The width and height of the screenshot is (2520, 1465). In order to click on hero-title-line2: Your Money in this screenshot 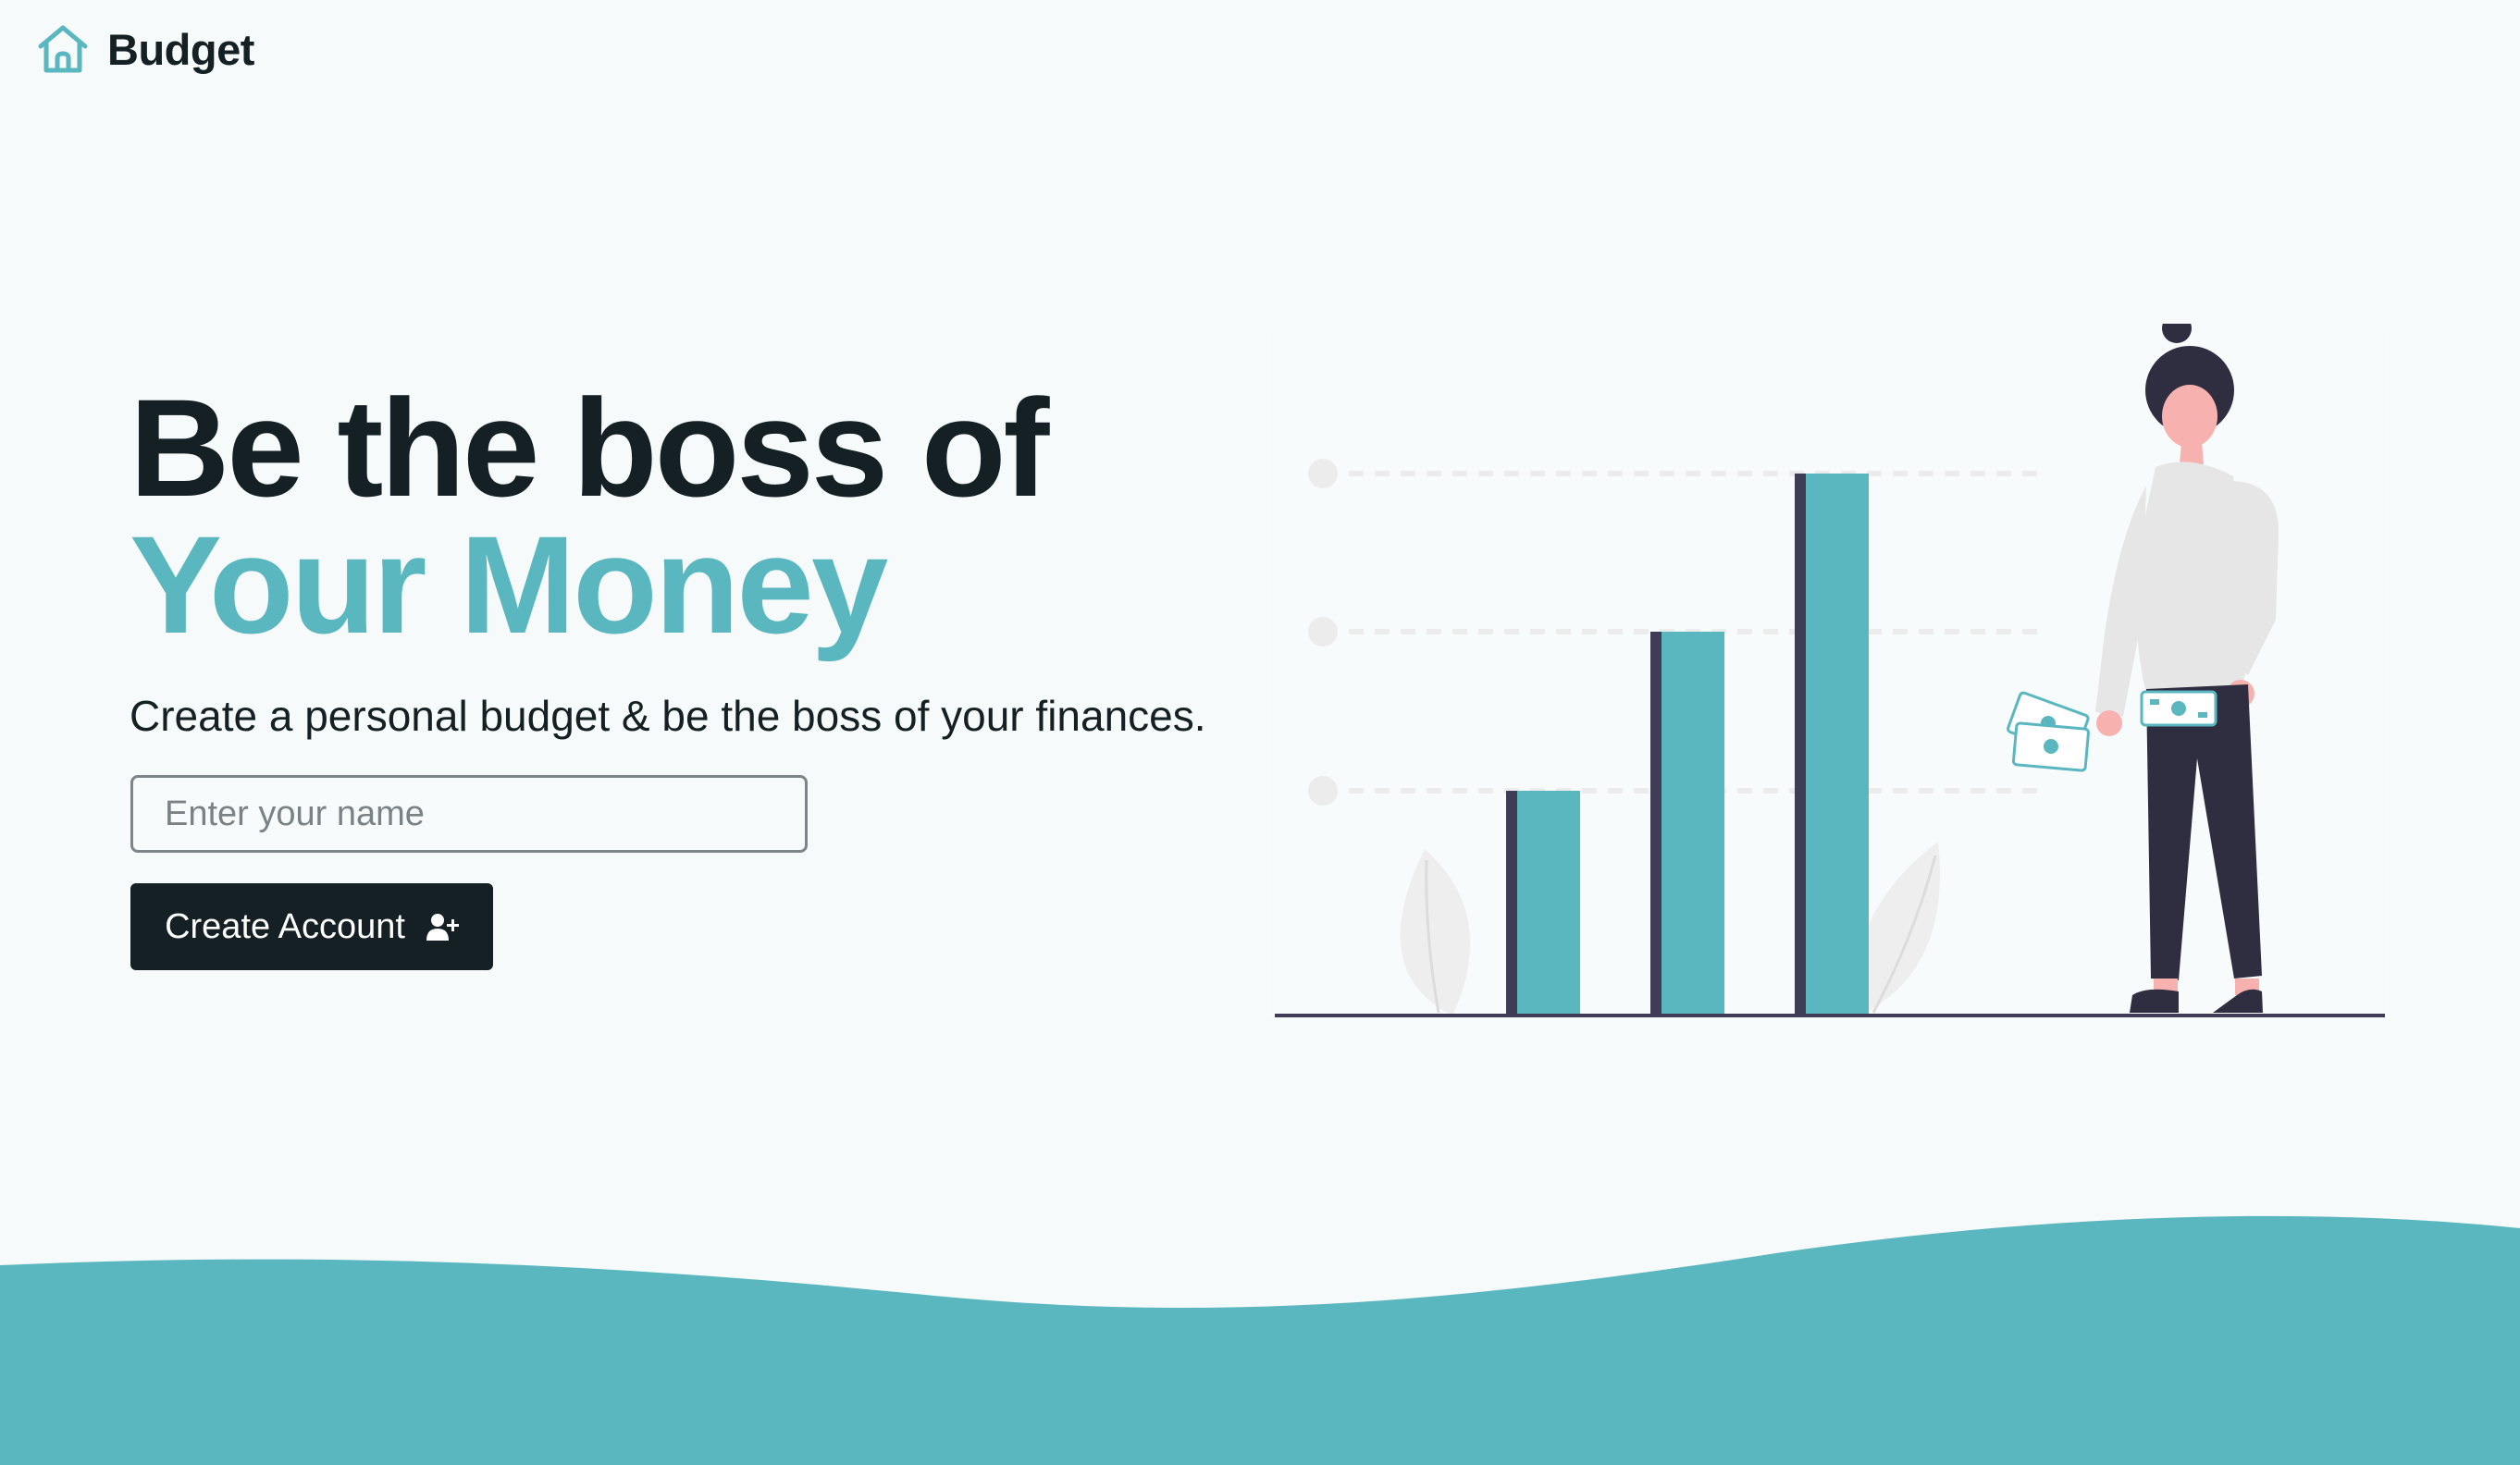, I will do `click(509, 584)`.